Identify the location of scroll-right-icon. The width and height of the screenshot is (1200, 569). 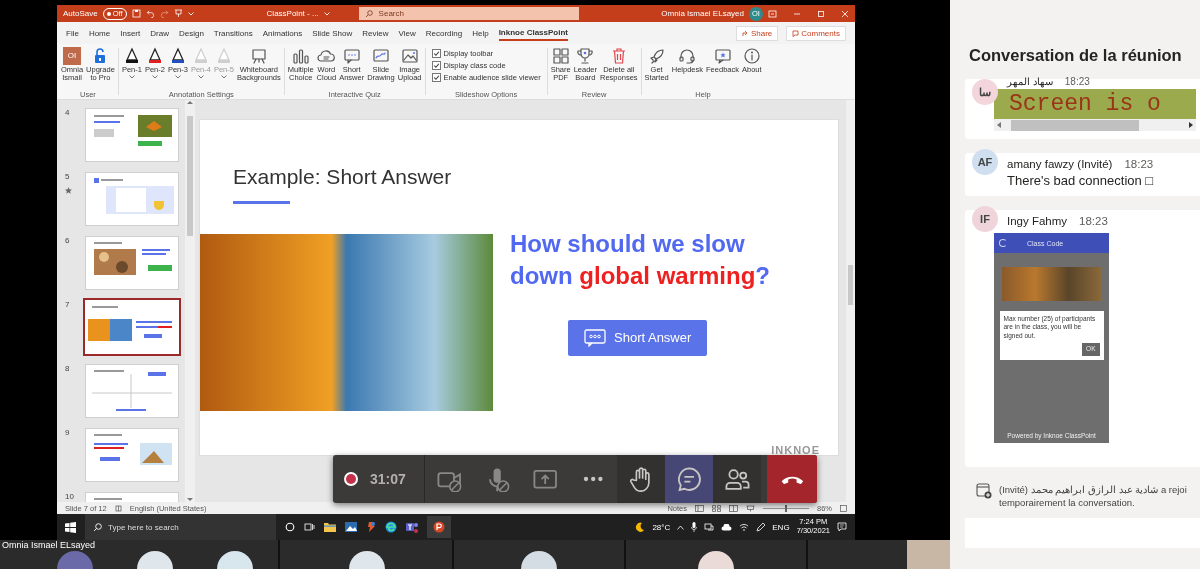
(1191, 125).